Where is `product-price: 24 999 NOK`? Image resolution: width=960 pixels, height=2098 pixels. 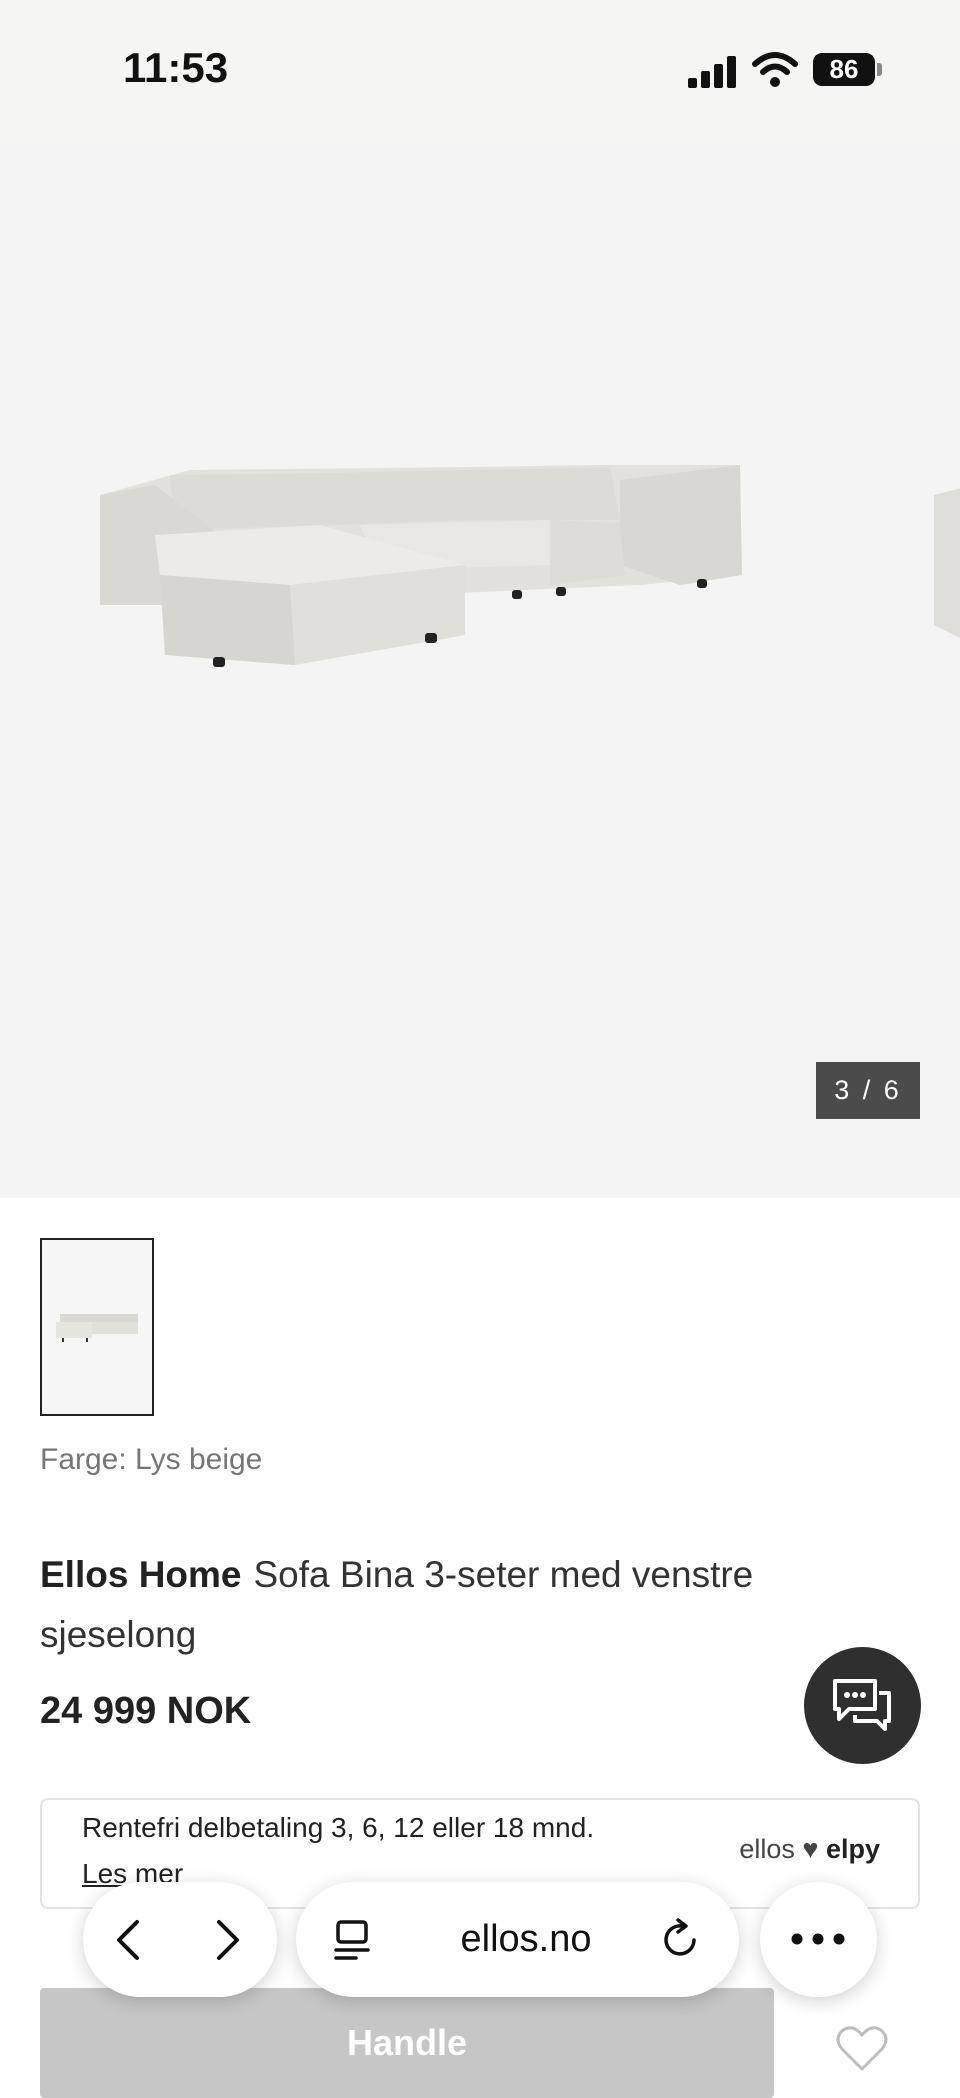
product-price: 24 999 NOK is located at coordinates (146, 1711).